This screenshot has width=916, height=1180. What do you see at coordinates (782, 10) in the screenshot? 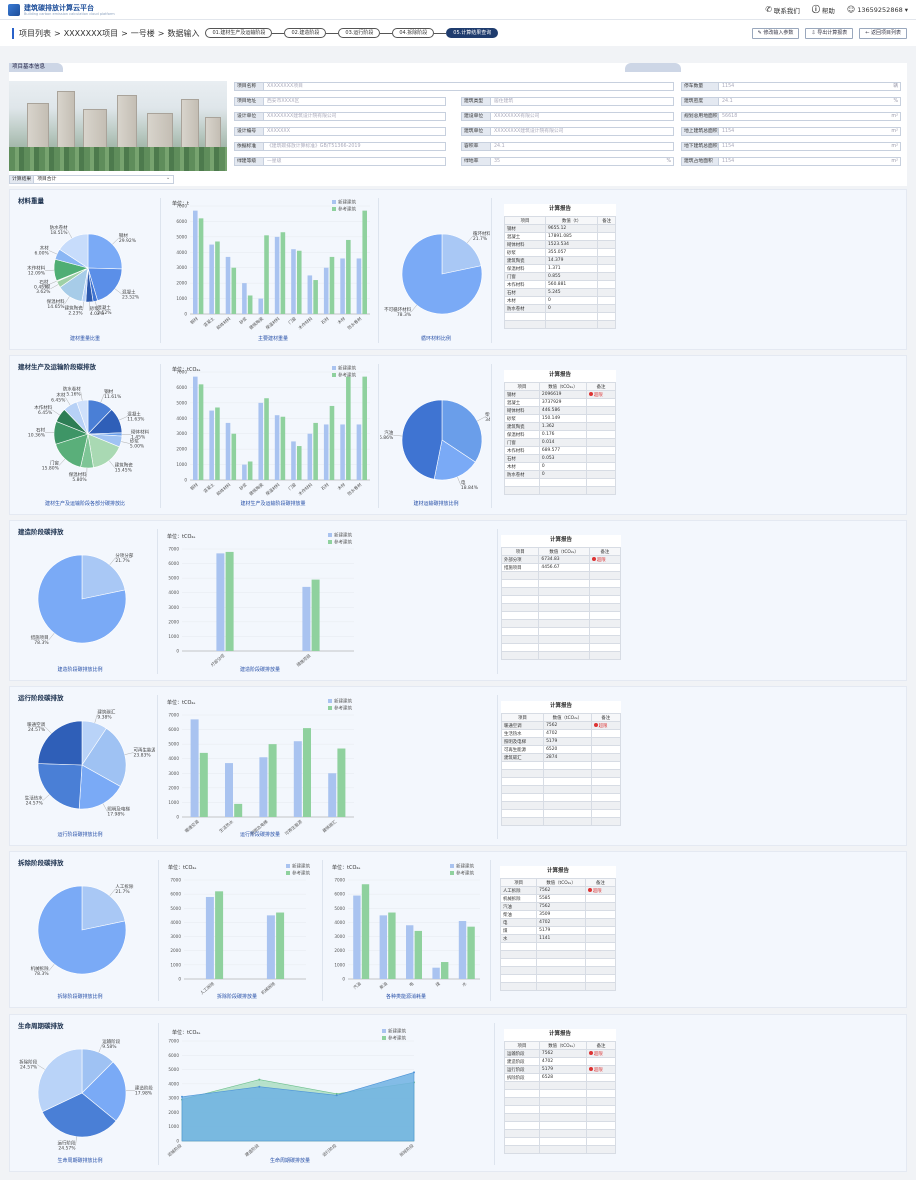
I see `contact-link: ✆ 联系我们` at bounding box center [782, 10].